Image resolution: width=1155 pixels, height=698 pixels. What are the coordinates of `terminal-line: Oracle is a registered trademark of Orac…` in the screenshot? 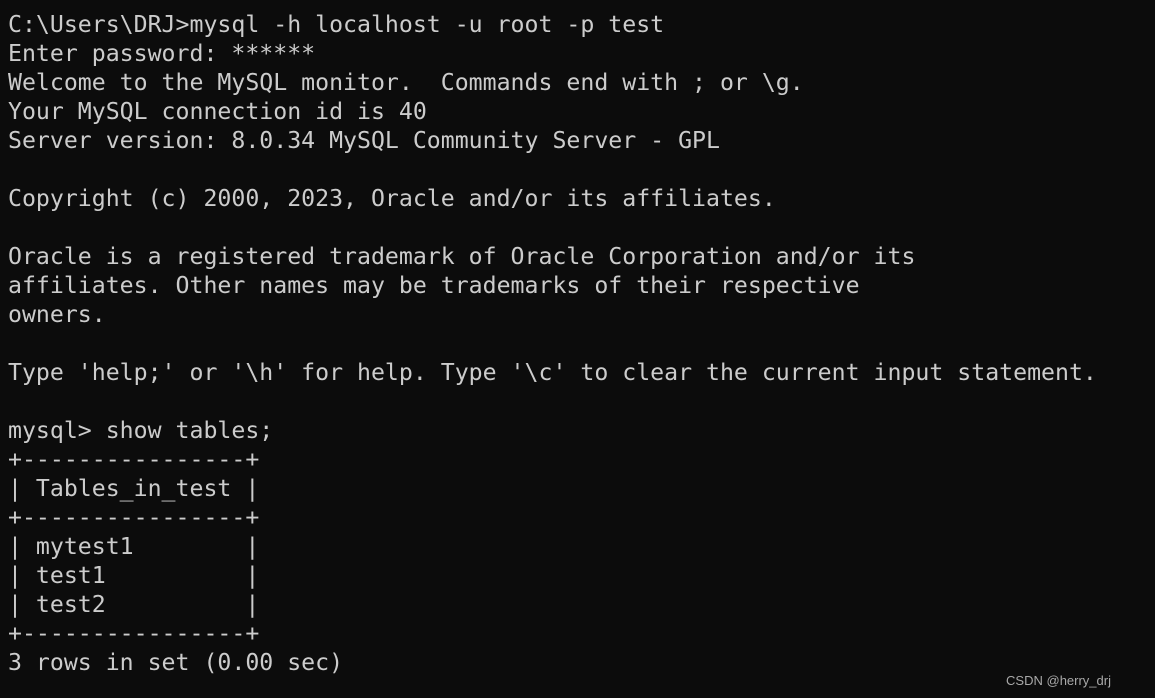 It's located at (462, 256).